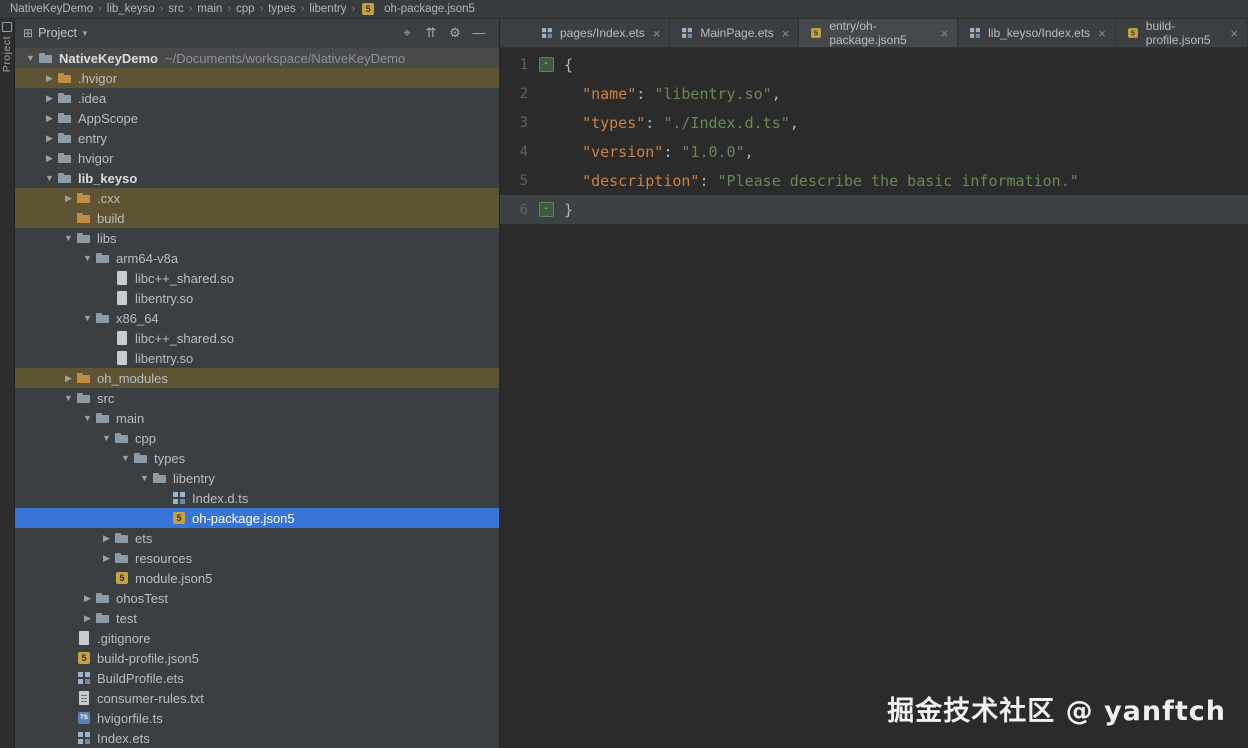  I want to click on tree-item: .gitignore, so click(257, 638).